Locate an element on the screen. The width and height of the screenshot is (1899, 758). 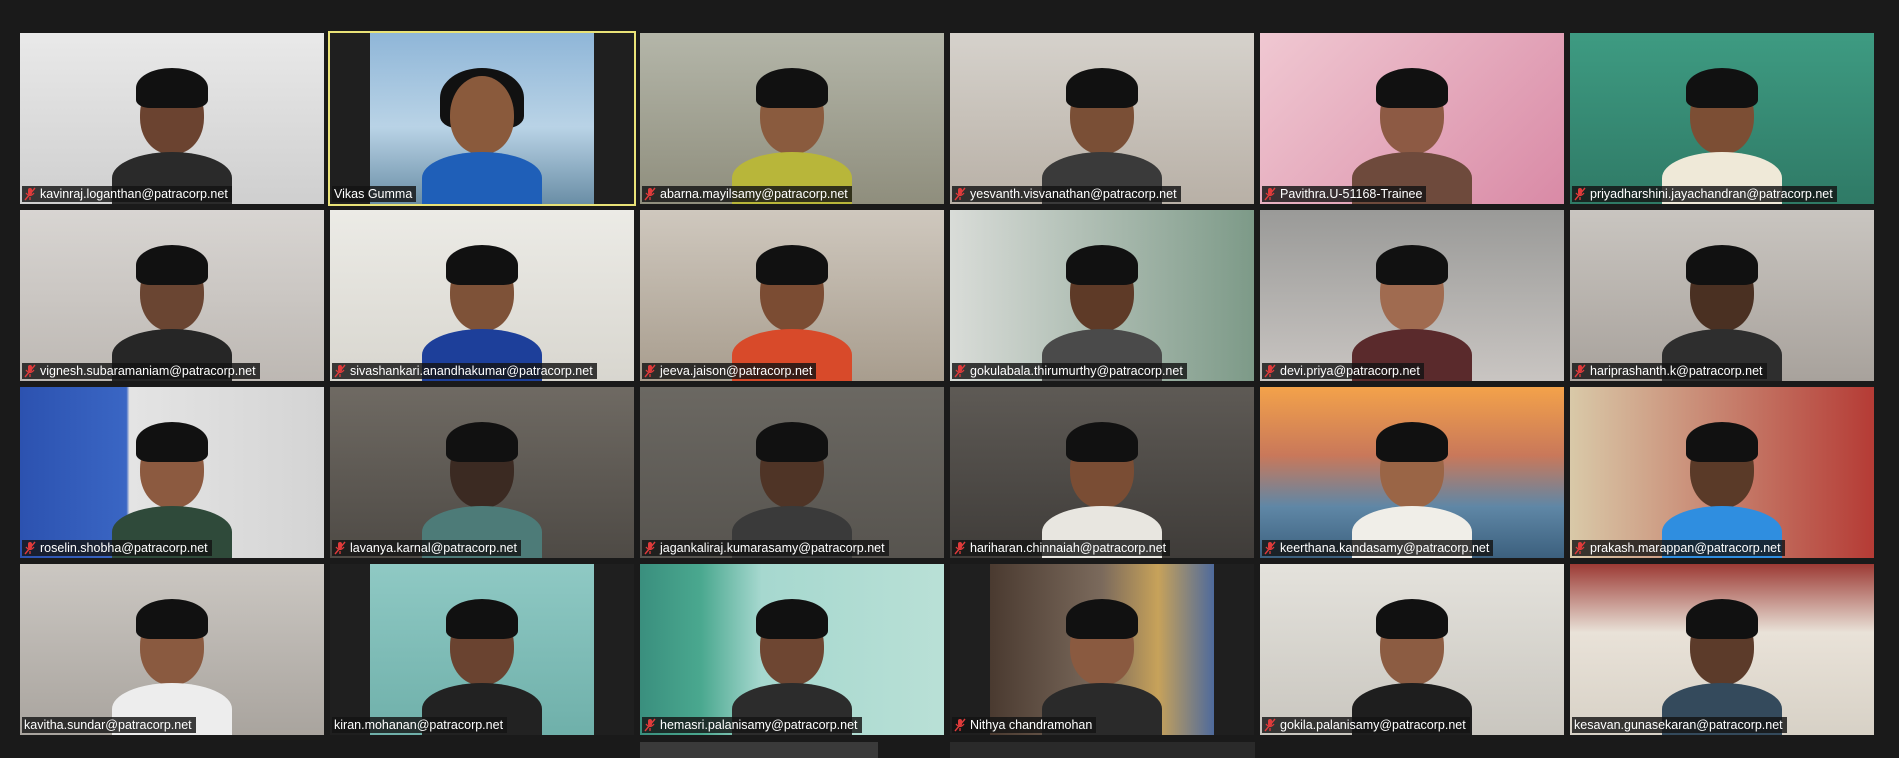
participant-name-label: gokulabala.thirumurthy@patracorp.net is located at coordinates (1069, 371).